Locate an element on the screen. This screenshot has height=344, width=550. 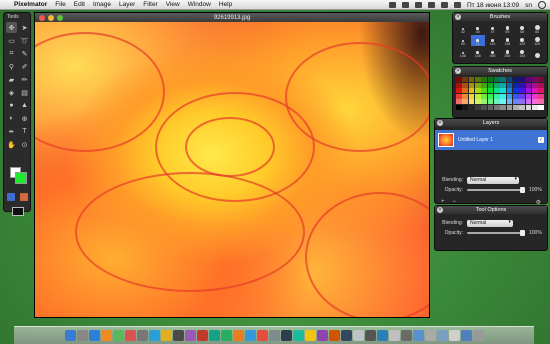
brush-preset: 118 is located at coordinates (507, 40).